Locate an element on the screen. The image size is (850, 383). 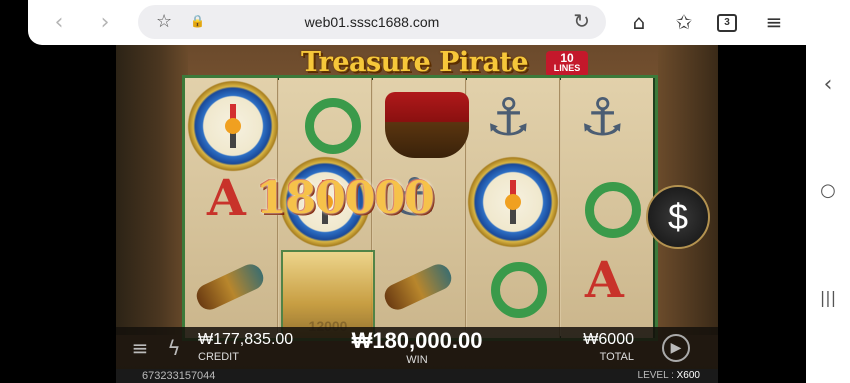
back-chevron-icon: ‹ is located at coordinates (828, 84).